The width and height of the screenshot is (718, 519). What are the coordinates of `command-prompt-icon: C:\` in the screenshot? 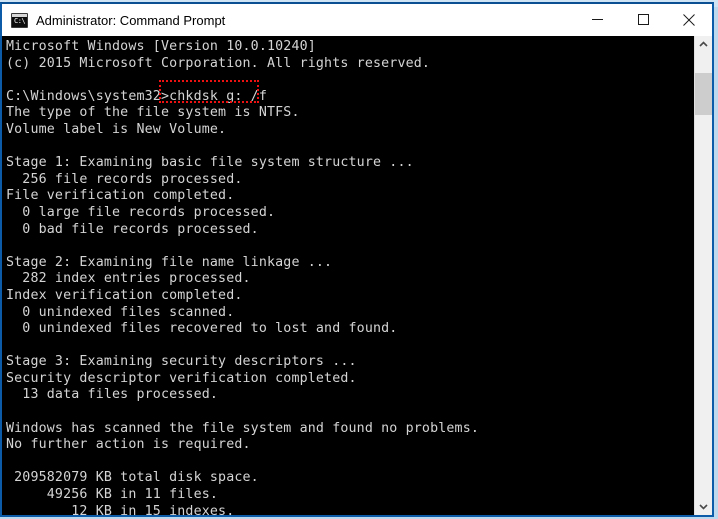 It's located at (19, 20).